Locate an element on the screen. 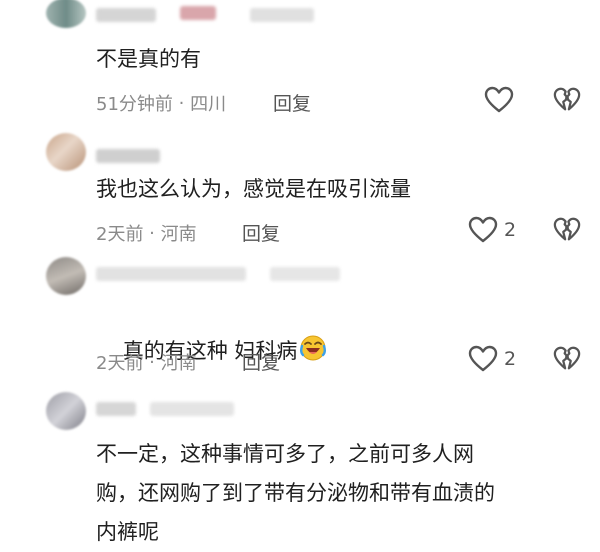 The height and width of the screenshot is (552, 600). comment-meta: 51分钟前 · 四川 is located at coordinates (161, 103).